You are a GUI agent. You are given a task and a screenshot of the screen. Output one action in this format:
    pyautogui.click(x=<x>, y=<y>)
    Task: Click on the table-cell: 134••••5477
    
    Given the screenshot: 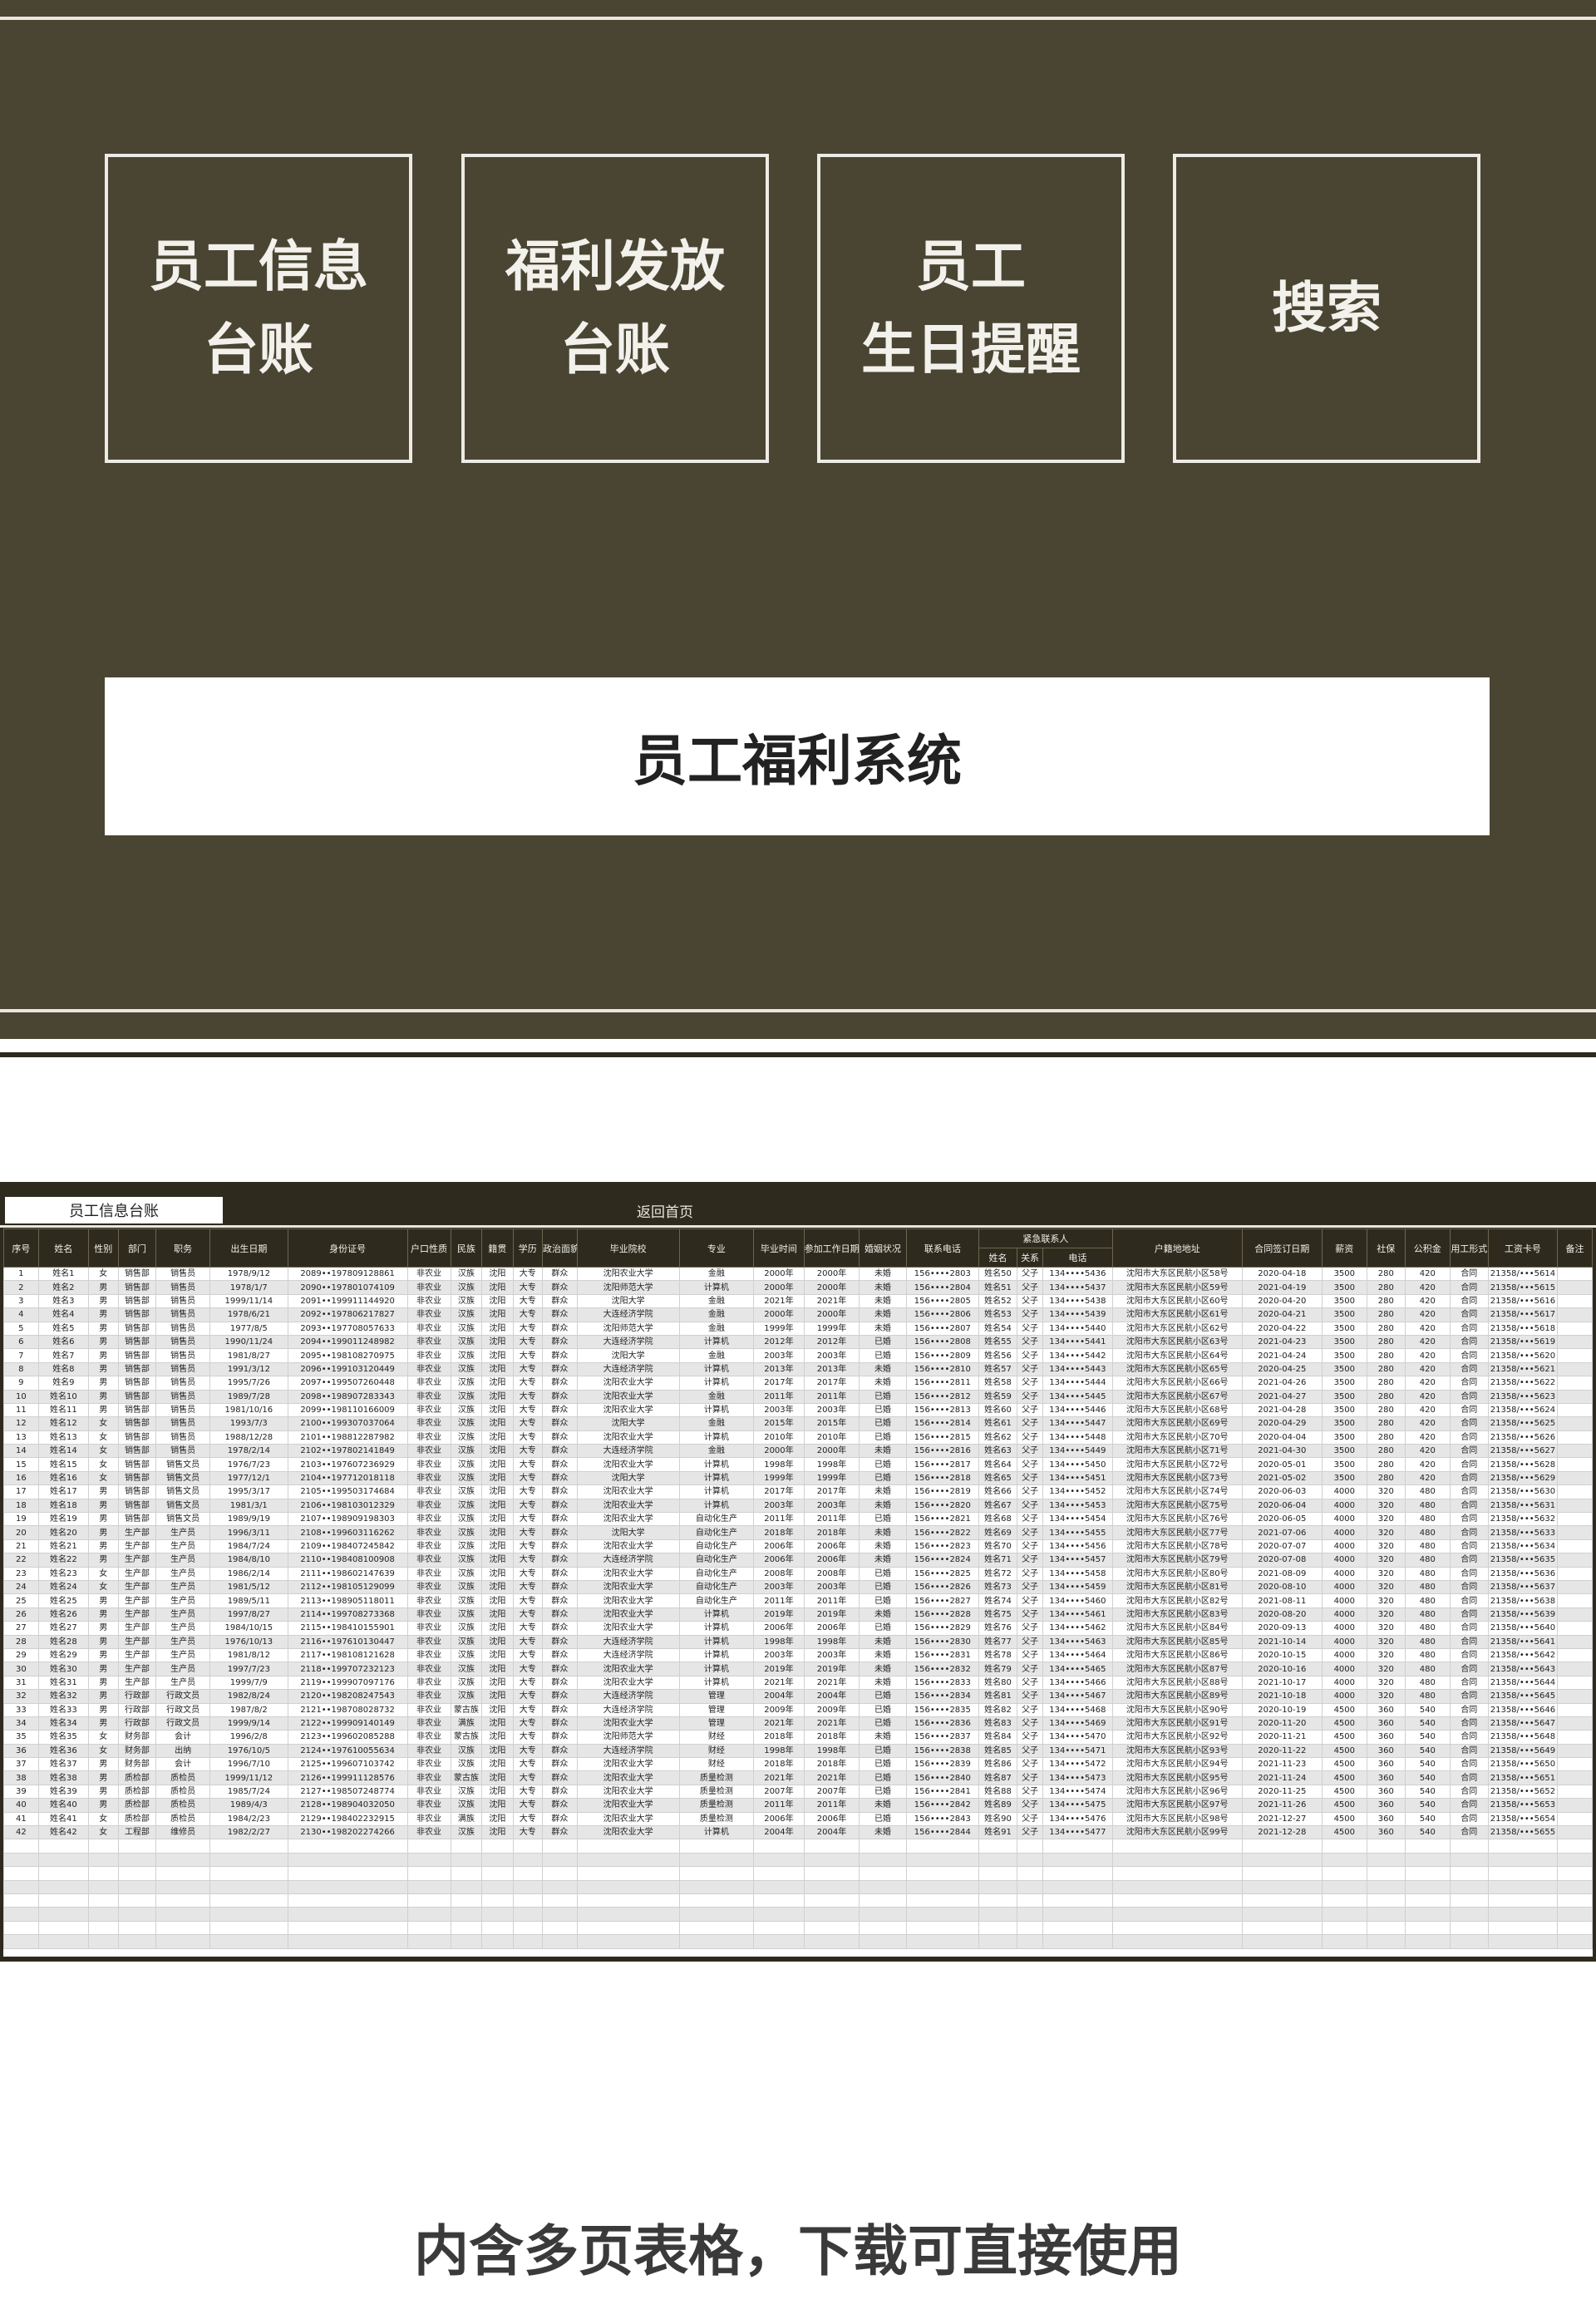 What is the action you would take?
    pyautogui.click(x=1077, y=1833)
    